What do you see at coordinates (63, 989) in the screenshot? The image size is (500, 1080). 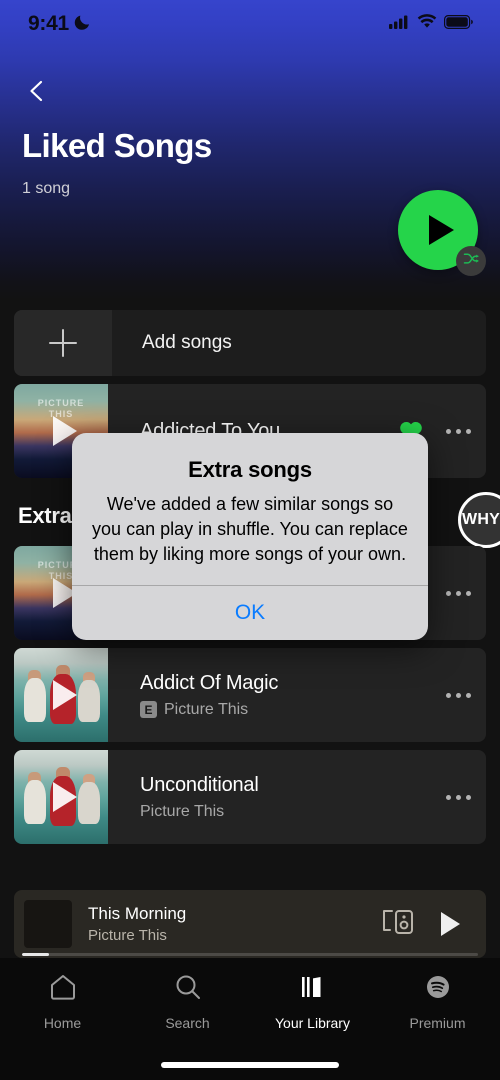 I see `home-icon` at bounding box center [63, 989].